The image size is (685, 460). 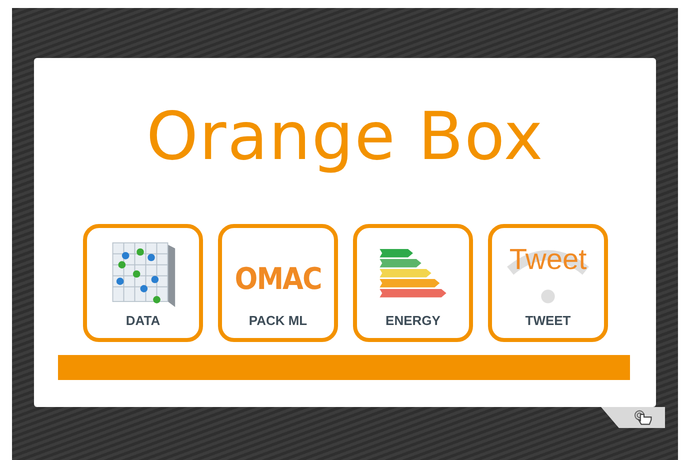 What do you see at coordinates (278, 320) in the screenshot?
I see `tile-label: PACK ML` at bounding box center [278, 320].